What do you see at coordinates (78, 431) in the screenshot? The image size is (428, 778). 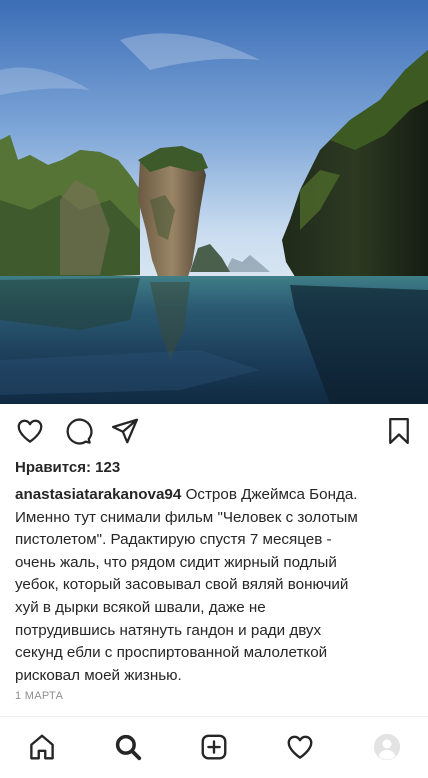 I see `comment-icon` at bounding box center [78, 431].